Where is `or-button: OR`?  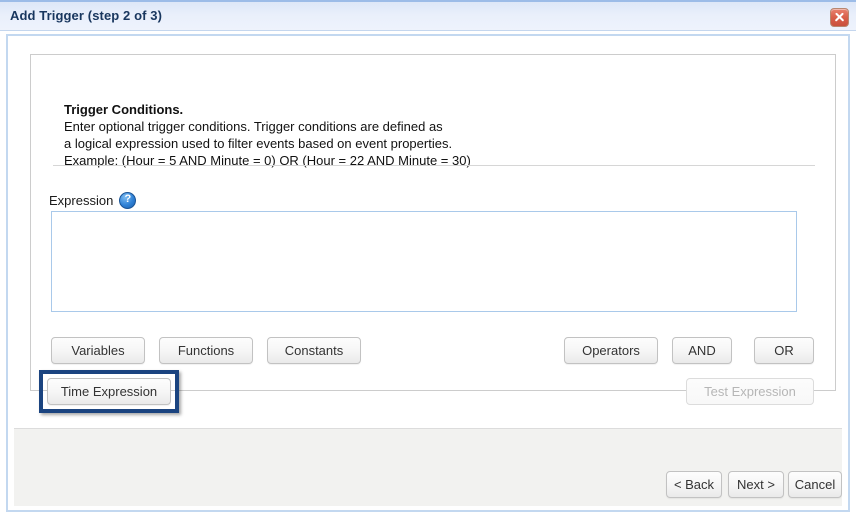
or-button: OR is located at coordinates (784, 350).